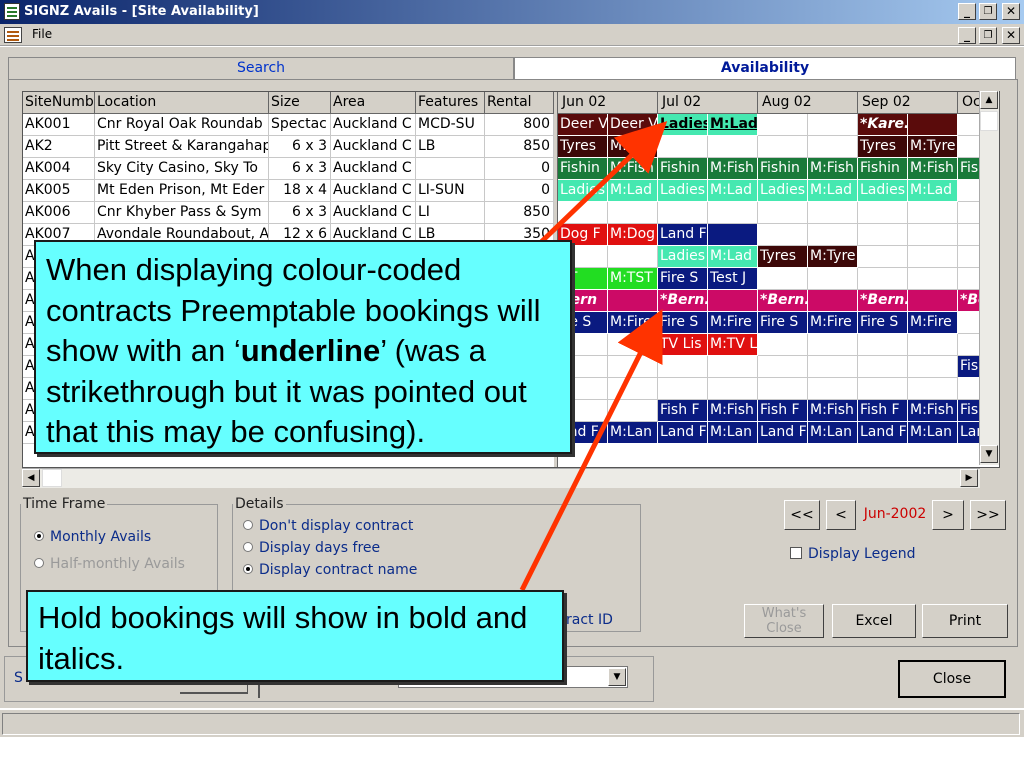  I want to click on tab-search: Search, so click(261, 68).